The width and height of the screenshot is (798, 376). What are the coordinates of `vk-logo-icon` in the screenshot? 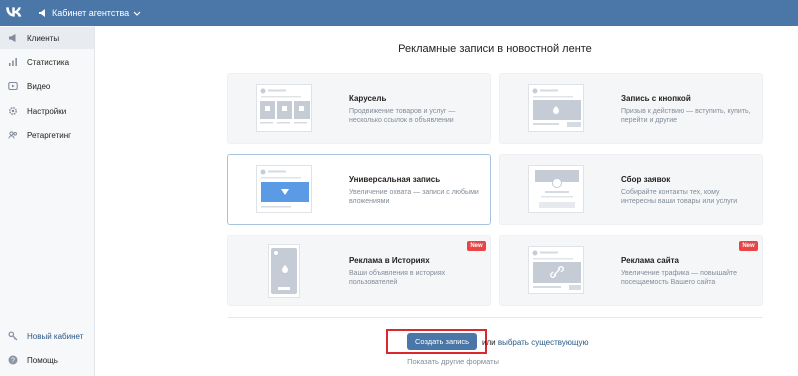 It's located at (14, 12).